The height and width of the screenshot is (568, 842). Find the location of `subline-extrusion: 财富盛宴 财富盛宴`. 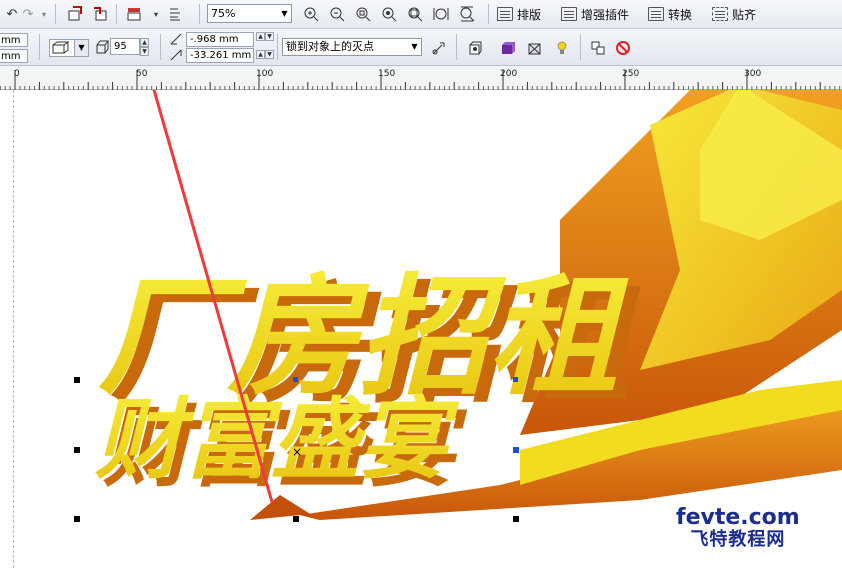

subline-extrusion: 财富盛宴 财富盛宴 is located at coordinates (281, 443).